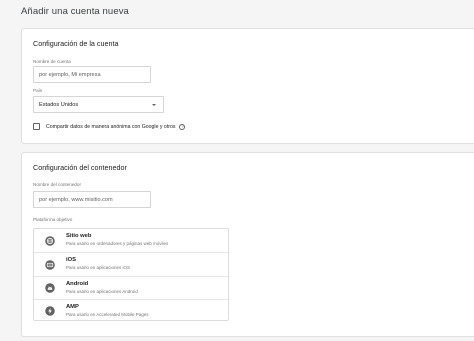 The image size is (474, 341). Describe the element at coordinates (38, 90) in the screenshot. I see `country-label: País` at that location.